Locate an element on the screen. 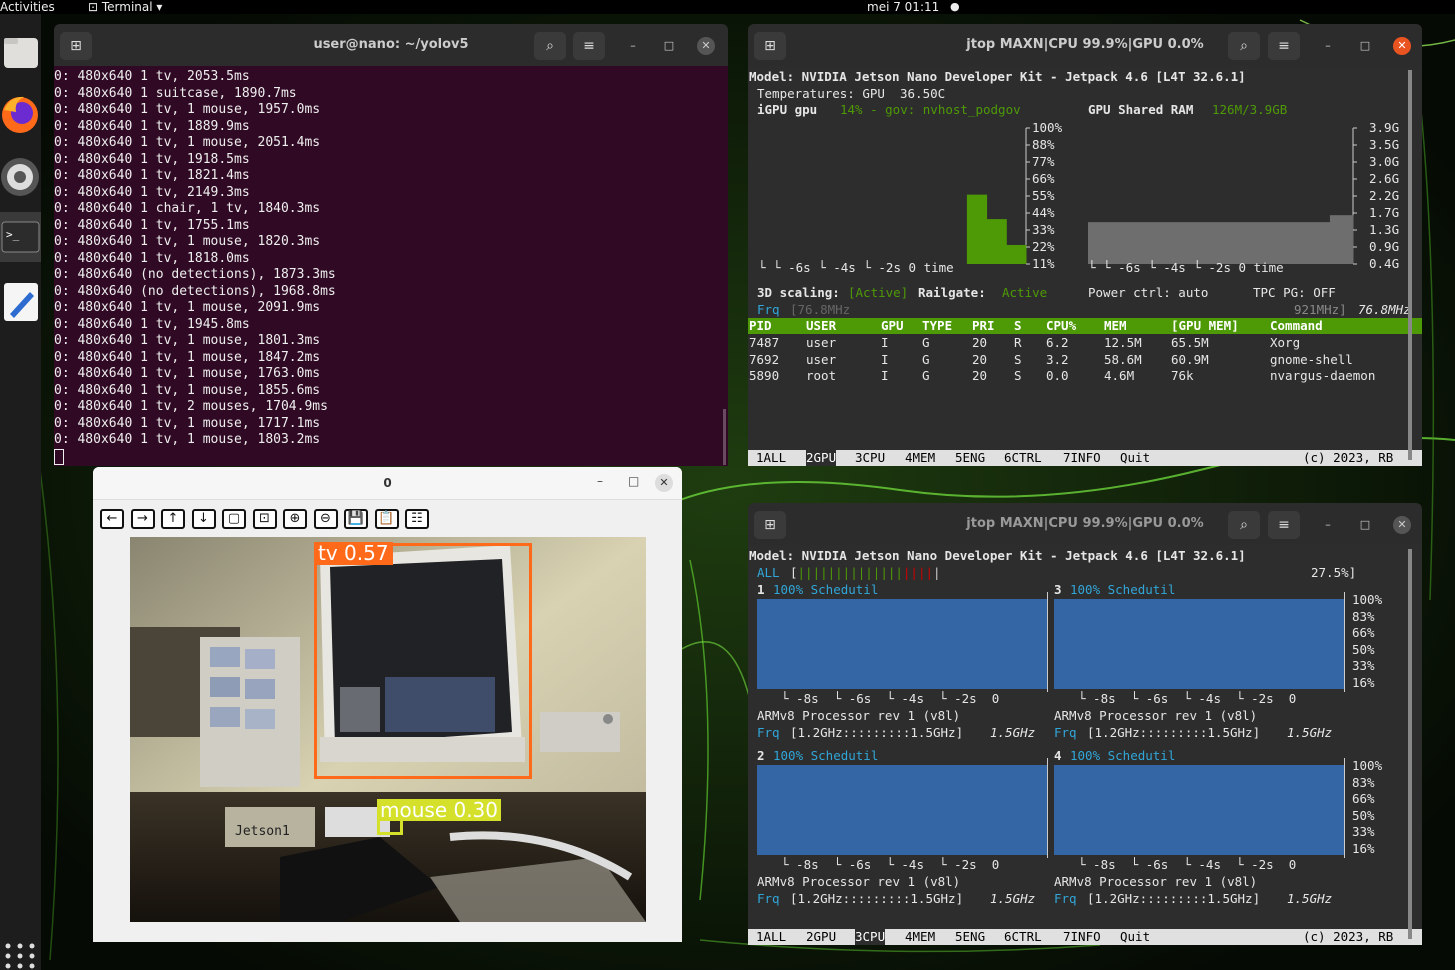  cpu-frq-current: 1.5GHz is located at coordinates (1310, 898).